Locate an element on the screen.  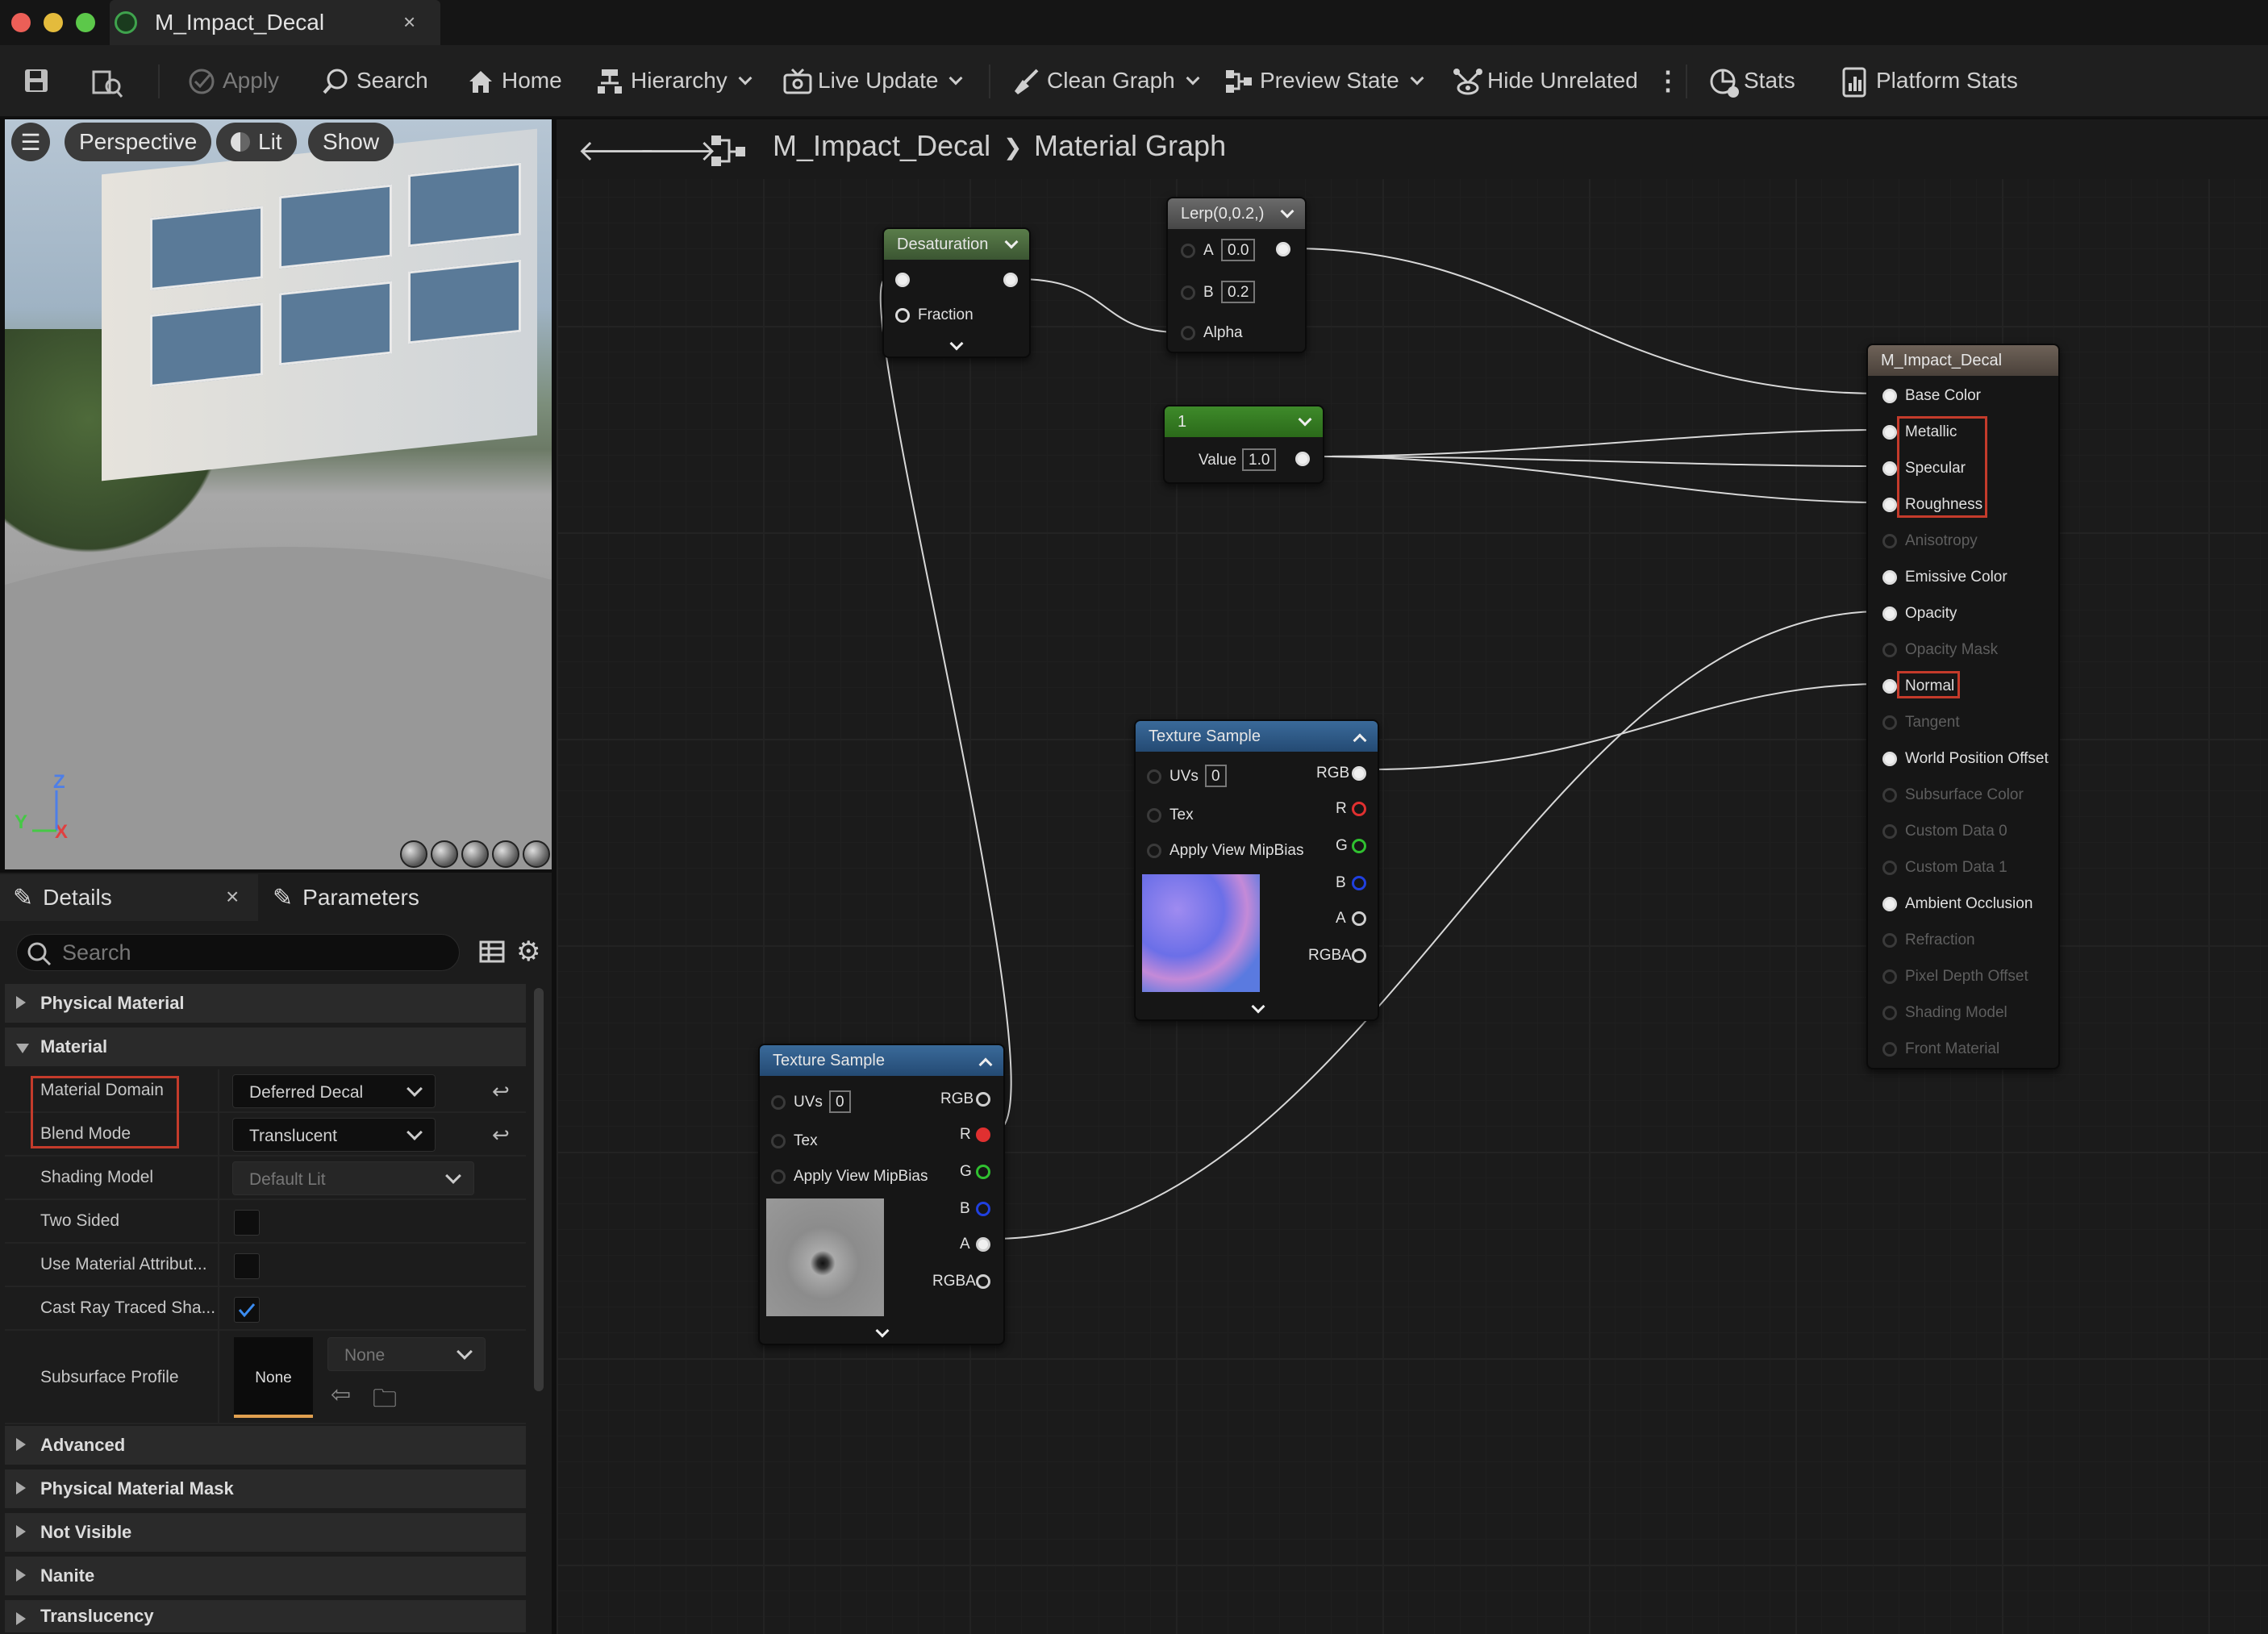
constant-node: 1 Value 1.0 is located at coordinates (1243, 444).